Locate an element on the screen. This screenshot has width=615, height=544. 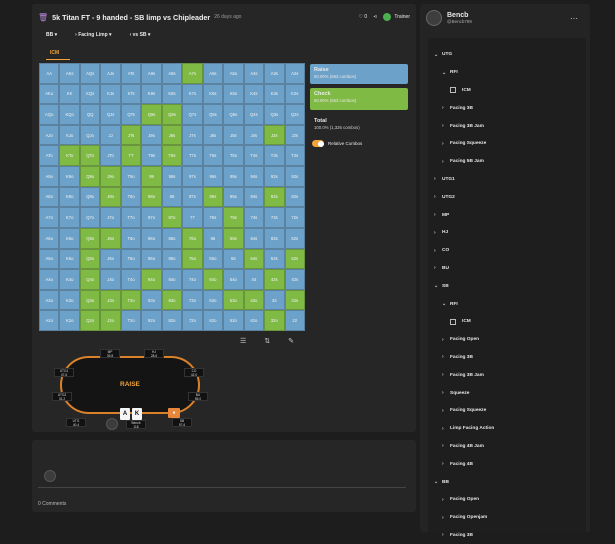
hand-cell: 55 is located at coordinates (233, 259).